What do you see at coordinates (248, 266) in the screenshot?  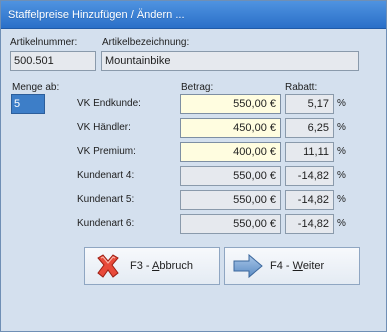 I see `right-arrow-icon` at bounding box center [248, 266].